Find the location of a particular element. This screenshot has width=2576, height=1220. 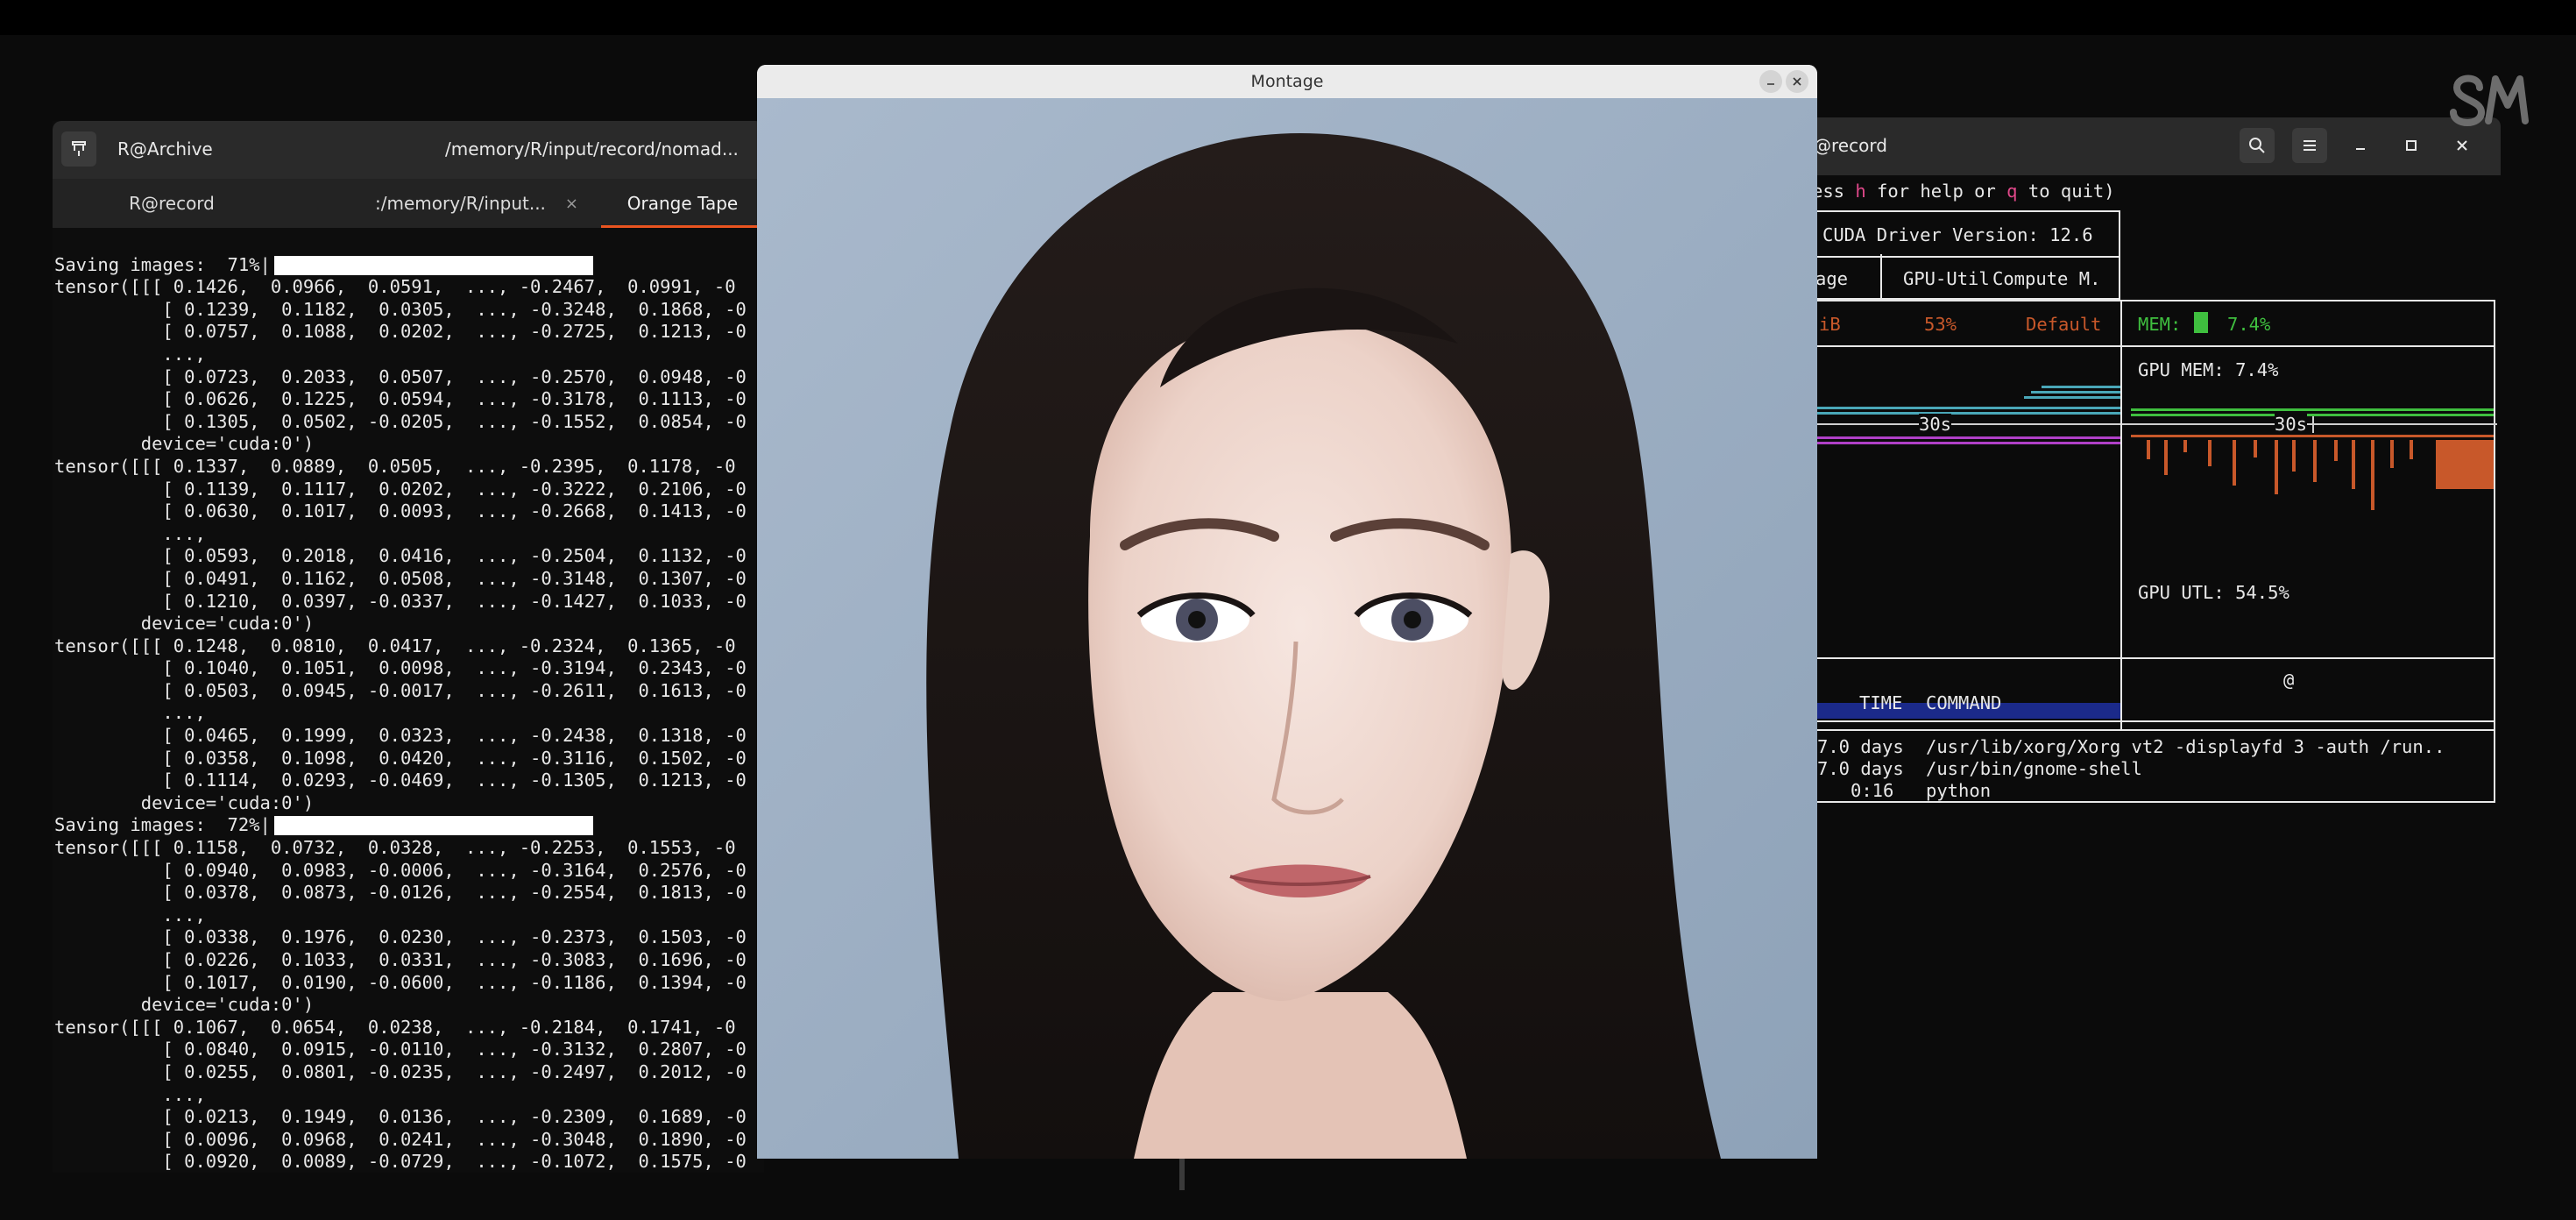

mem-bar is located at coordinates (2201, 322).